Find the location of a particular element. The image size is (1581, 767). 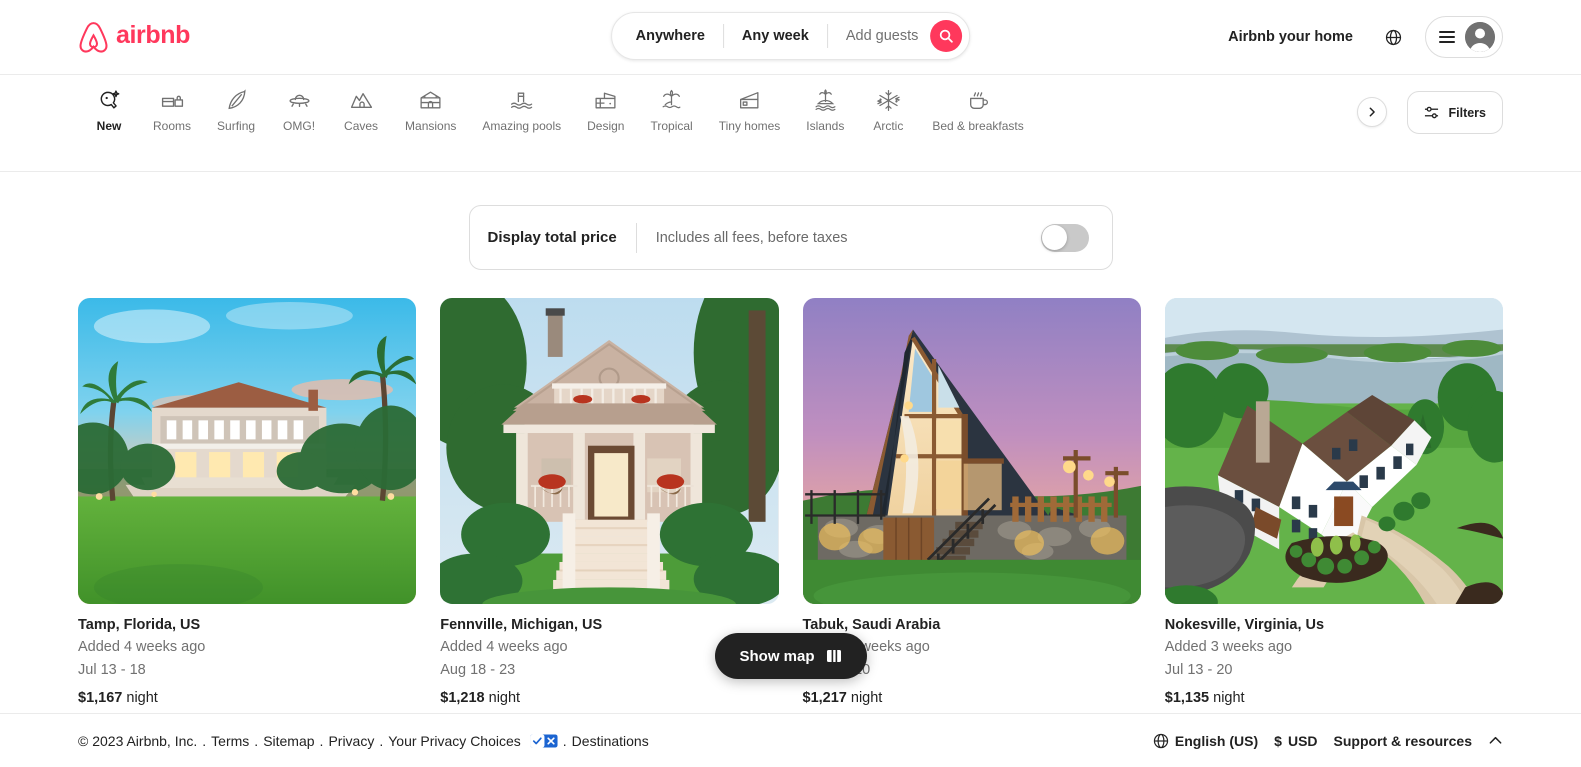

price-toggle-title: Display total price is located at coordinates (552, 237).